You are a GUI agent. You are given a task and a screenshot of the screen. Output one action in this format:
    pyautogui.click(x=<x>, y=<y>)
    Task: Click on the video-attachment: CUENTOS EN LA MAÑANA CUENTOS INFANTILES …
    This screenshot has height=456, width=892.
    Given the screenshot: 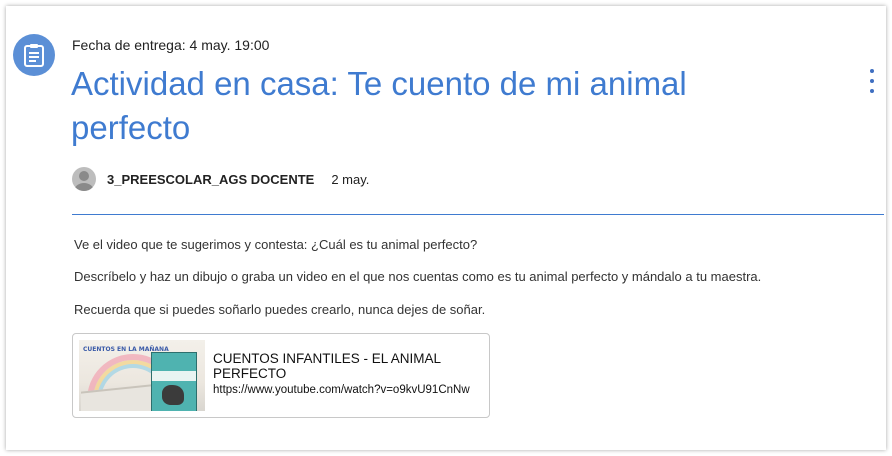 What is the action you would take?
    pyautogui.click(x=281, y=375)
    